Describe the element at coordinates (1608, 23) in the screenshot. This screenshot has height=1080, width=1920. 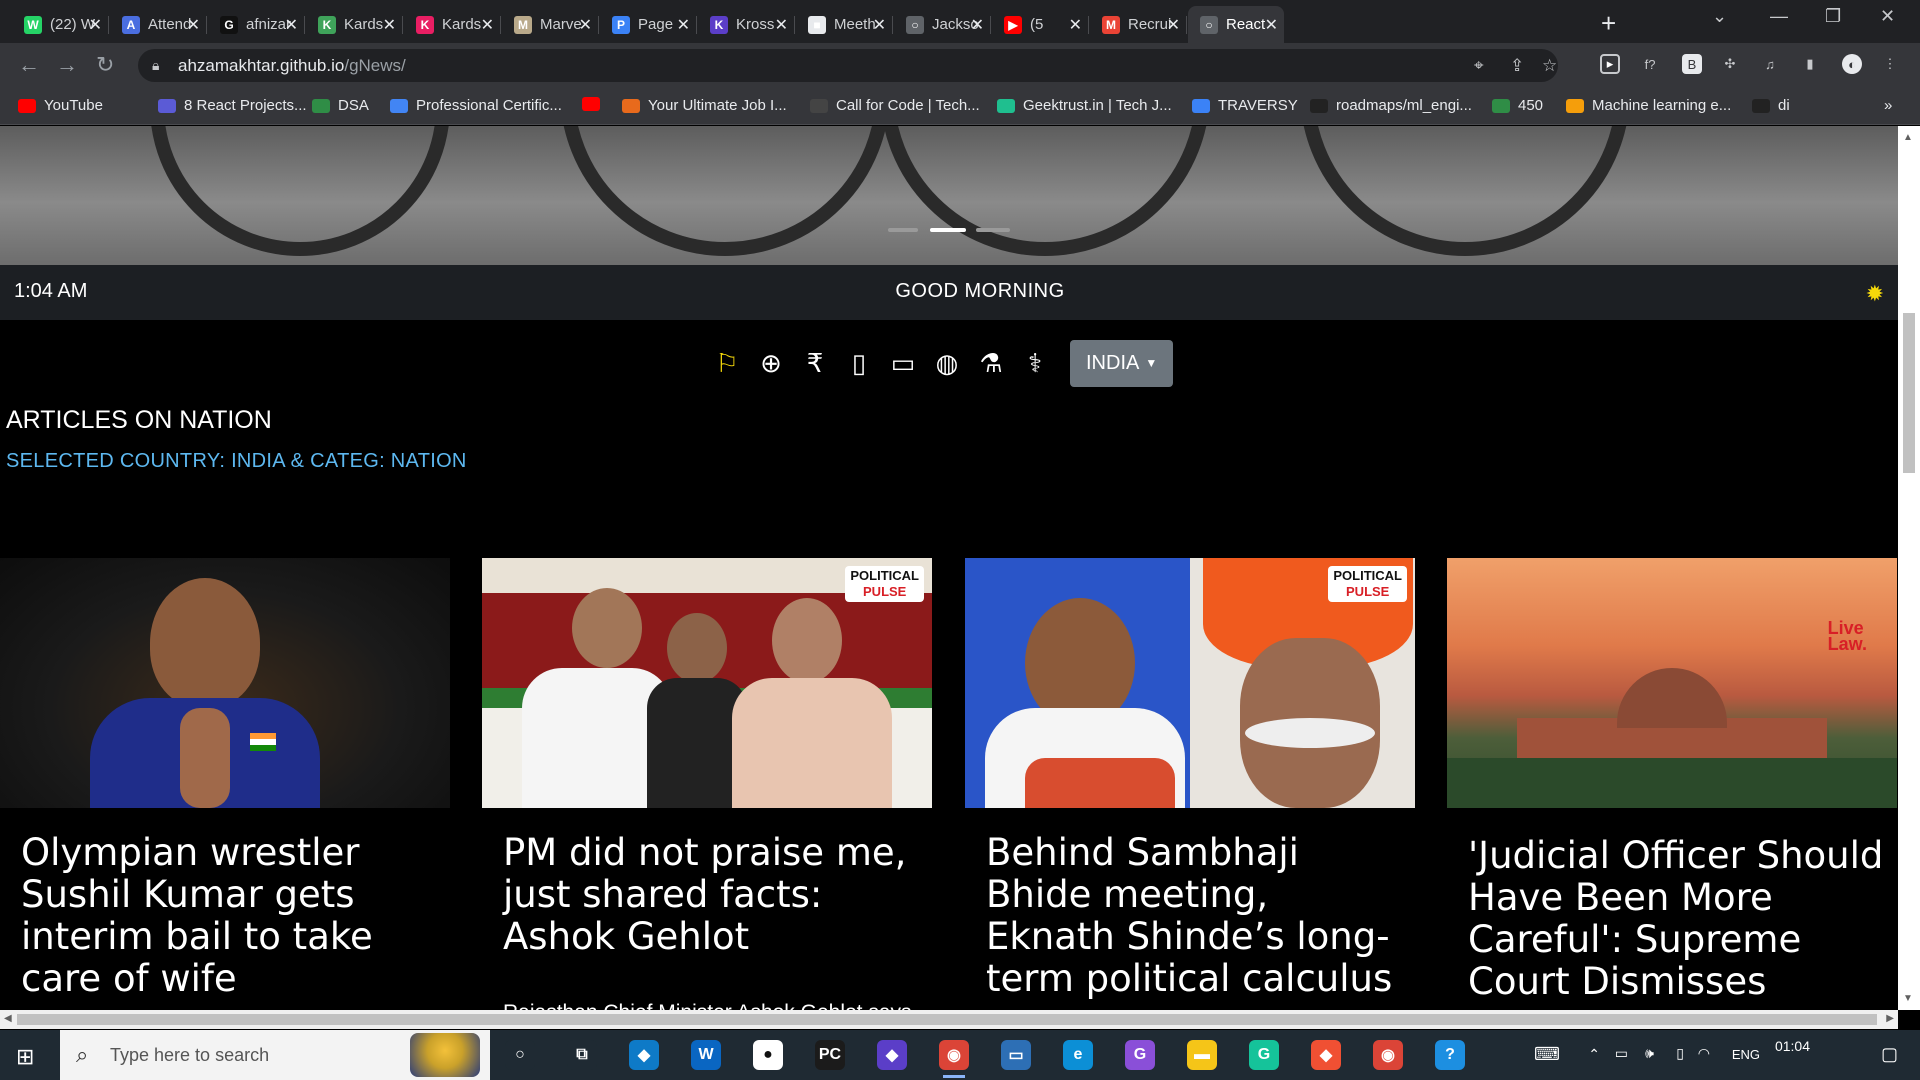
I see `new-tab-button: +` at that location.